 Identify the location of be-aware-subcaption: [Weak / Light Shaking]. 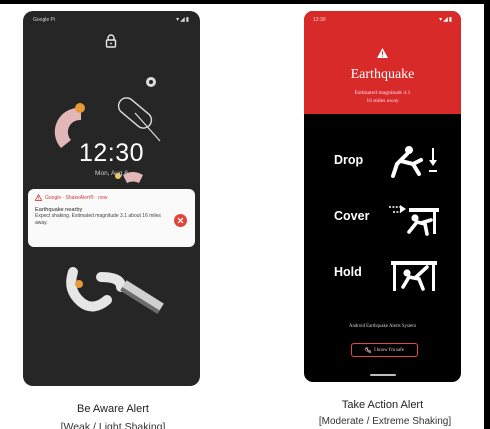
(113, 425).